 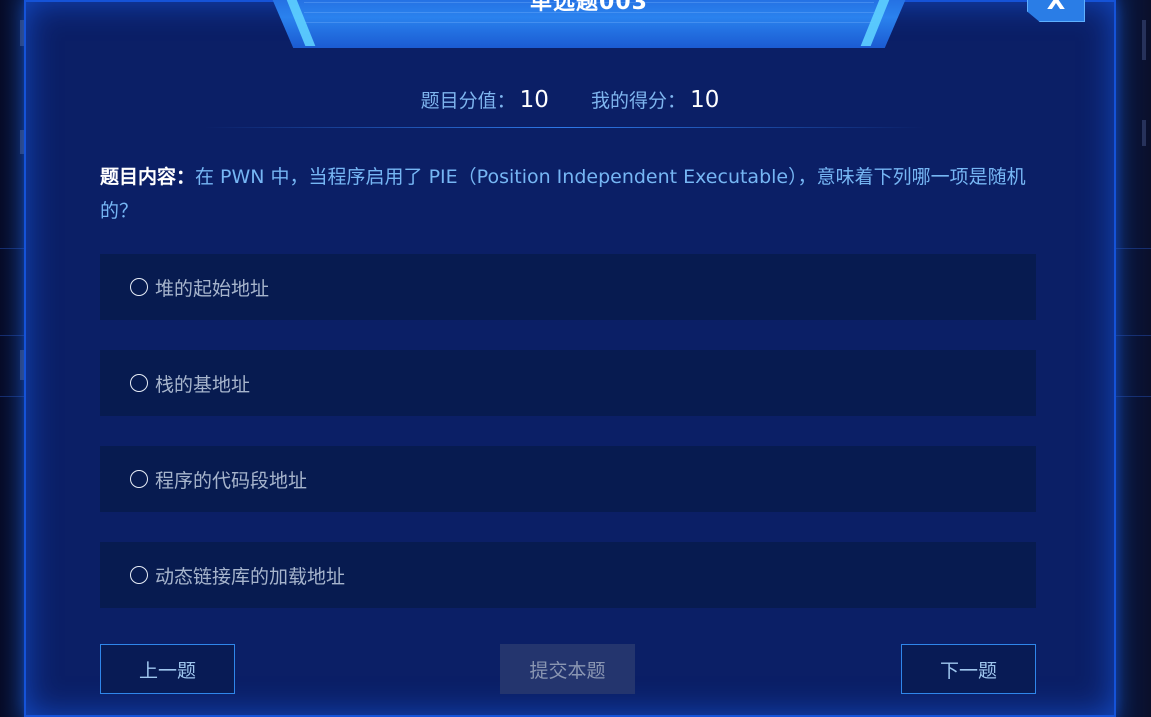 I want to click on option-label: 动态链接库的加载地址, so click(x=250, y=576).